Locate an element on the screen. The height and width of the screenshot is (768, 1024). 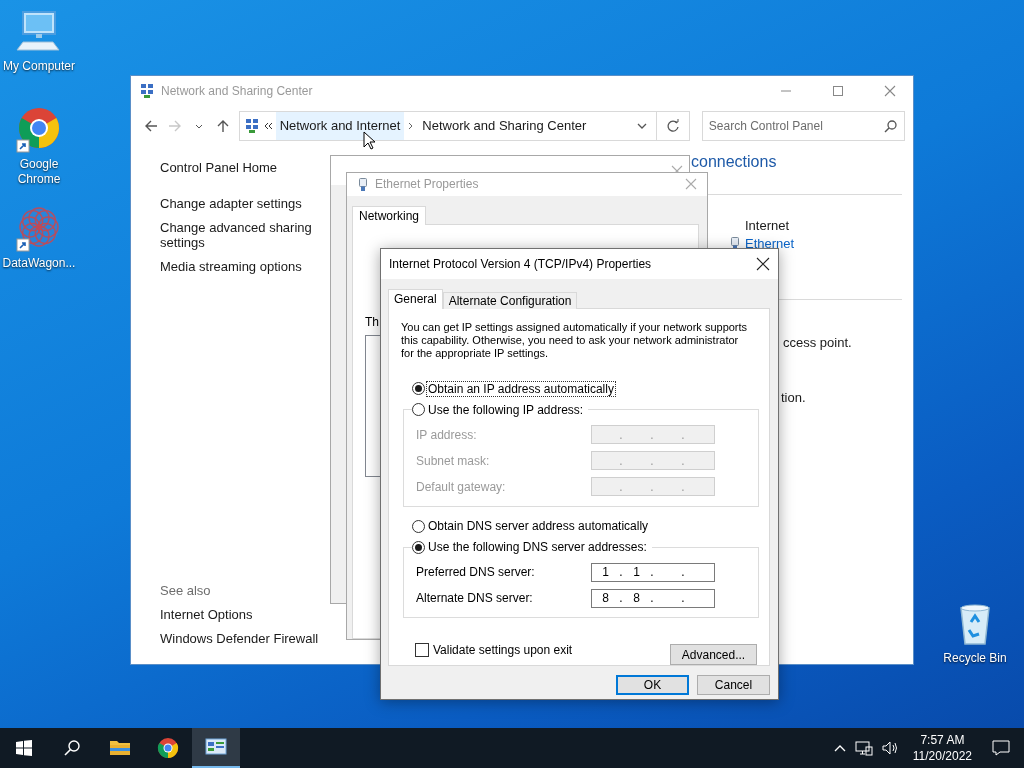
sidebar-link: Media streaming options is located at coordinates (245, 266).